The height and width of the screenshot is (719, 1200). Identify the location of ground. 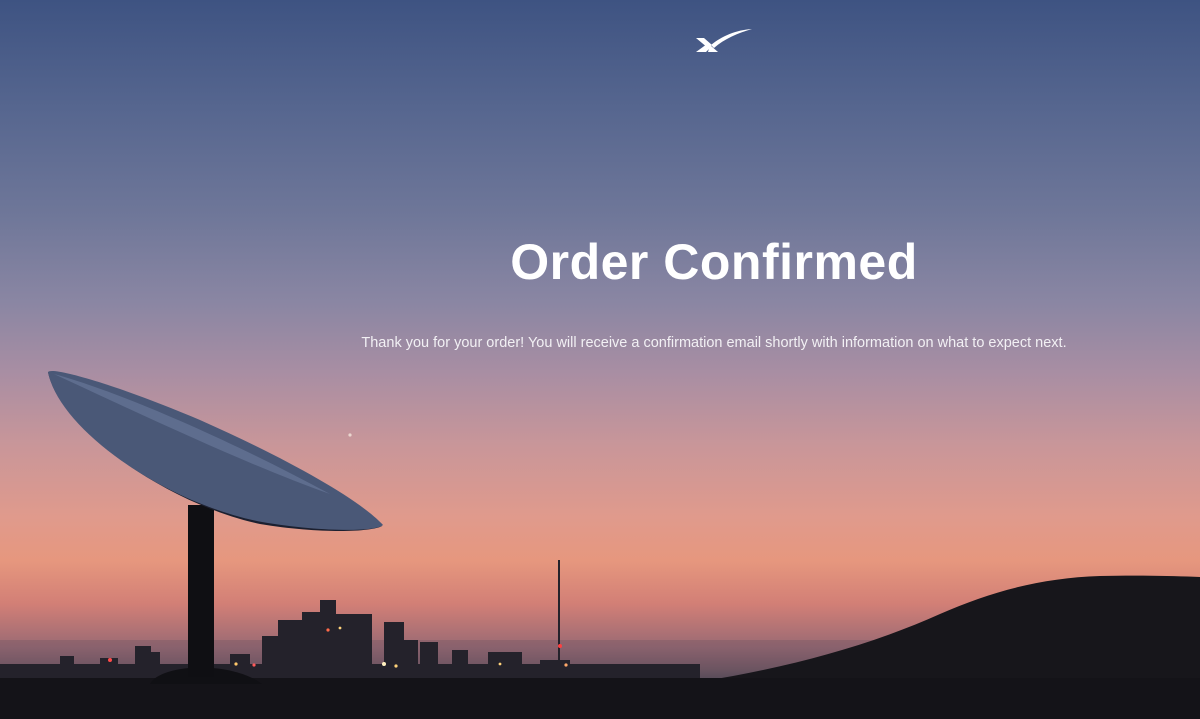
(600, 698).